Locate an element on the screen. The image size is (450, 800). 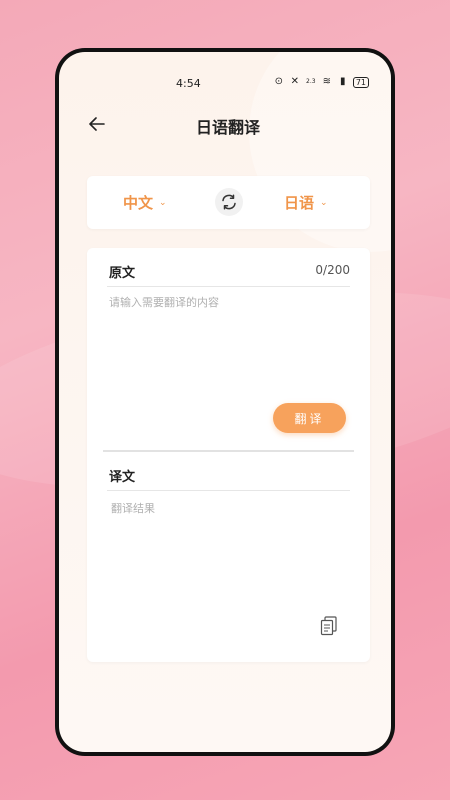
source-label: 原文 is located at coordinates (122, 273).